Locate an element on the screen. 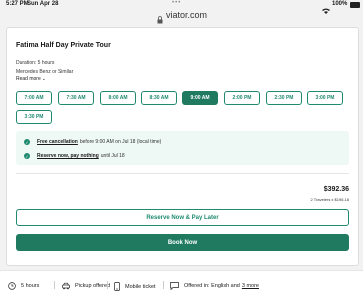 The height and width of the screenshot is (301, 363). chevron-down-icon: ⌄ is located at coordinates (43, 79).